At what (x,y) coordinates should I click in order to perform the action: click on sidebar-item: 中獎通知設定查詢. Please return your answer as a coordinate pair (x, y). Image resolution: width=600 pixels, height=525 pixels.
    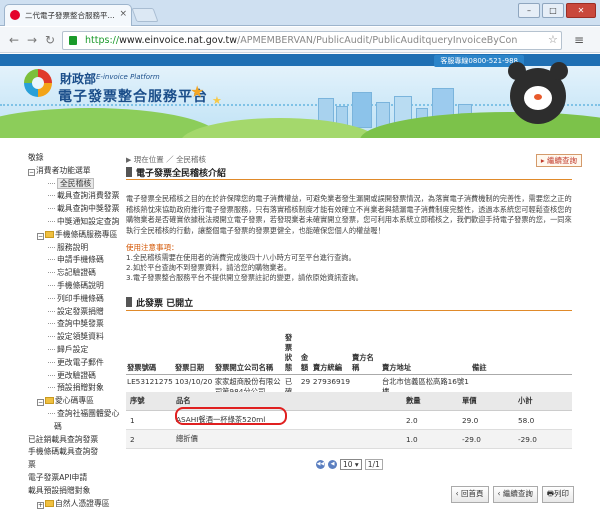
    Looking at the image, I should click on (79, 221).